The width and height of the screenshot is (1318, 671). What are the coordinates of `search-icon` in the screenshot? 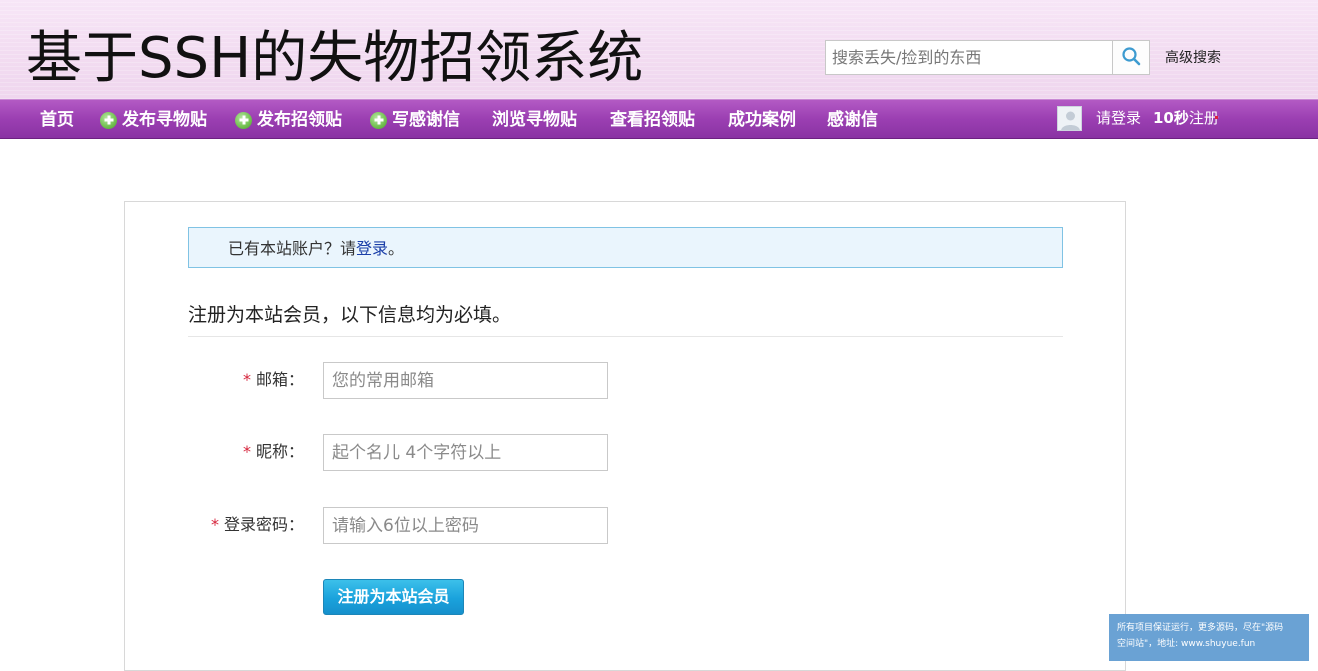 It's located at (1131, 58).